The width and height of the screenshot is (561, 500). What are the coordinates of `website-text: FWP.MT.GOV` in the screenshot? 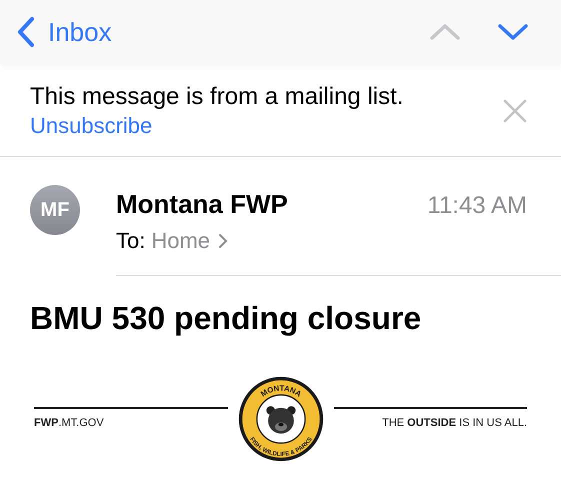 It's located at (69, 423).